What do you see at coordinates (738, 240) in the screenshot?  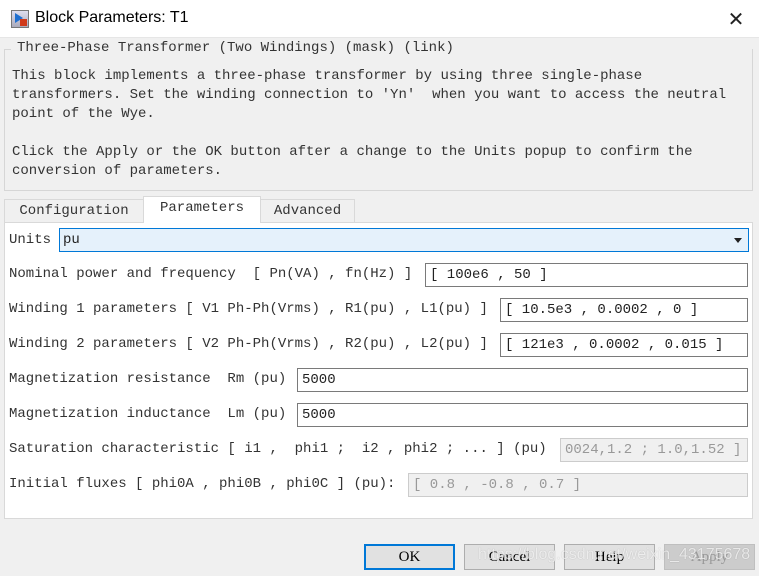 I see `chevron-down-icon` at bounding box center [738, 240].